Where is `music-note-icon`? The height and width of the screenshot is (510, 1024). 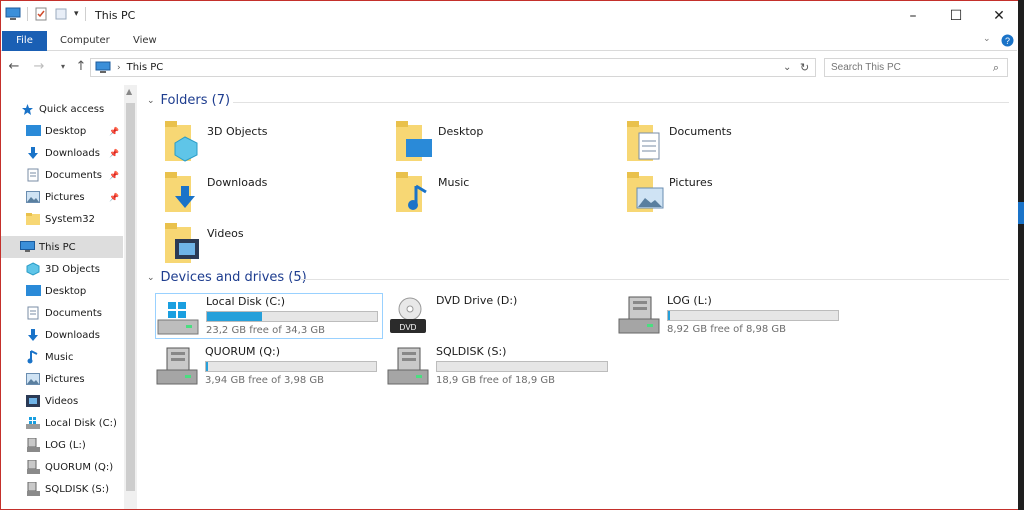
music-note-icon is located at coordinates (33, 357).